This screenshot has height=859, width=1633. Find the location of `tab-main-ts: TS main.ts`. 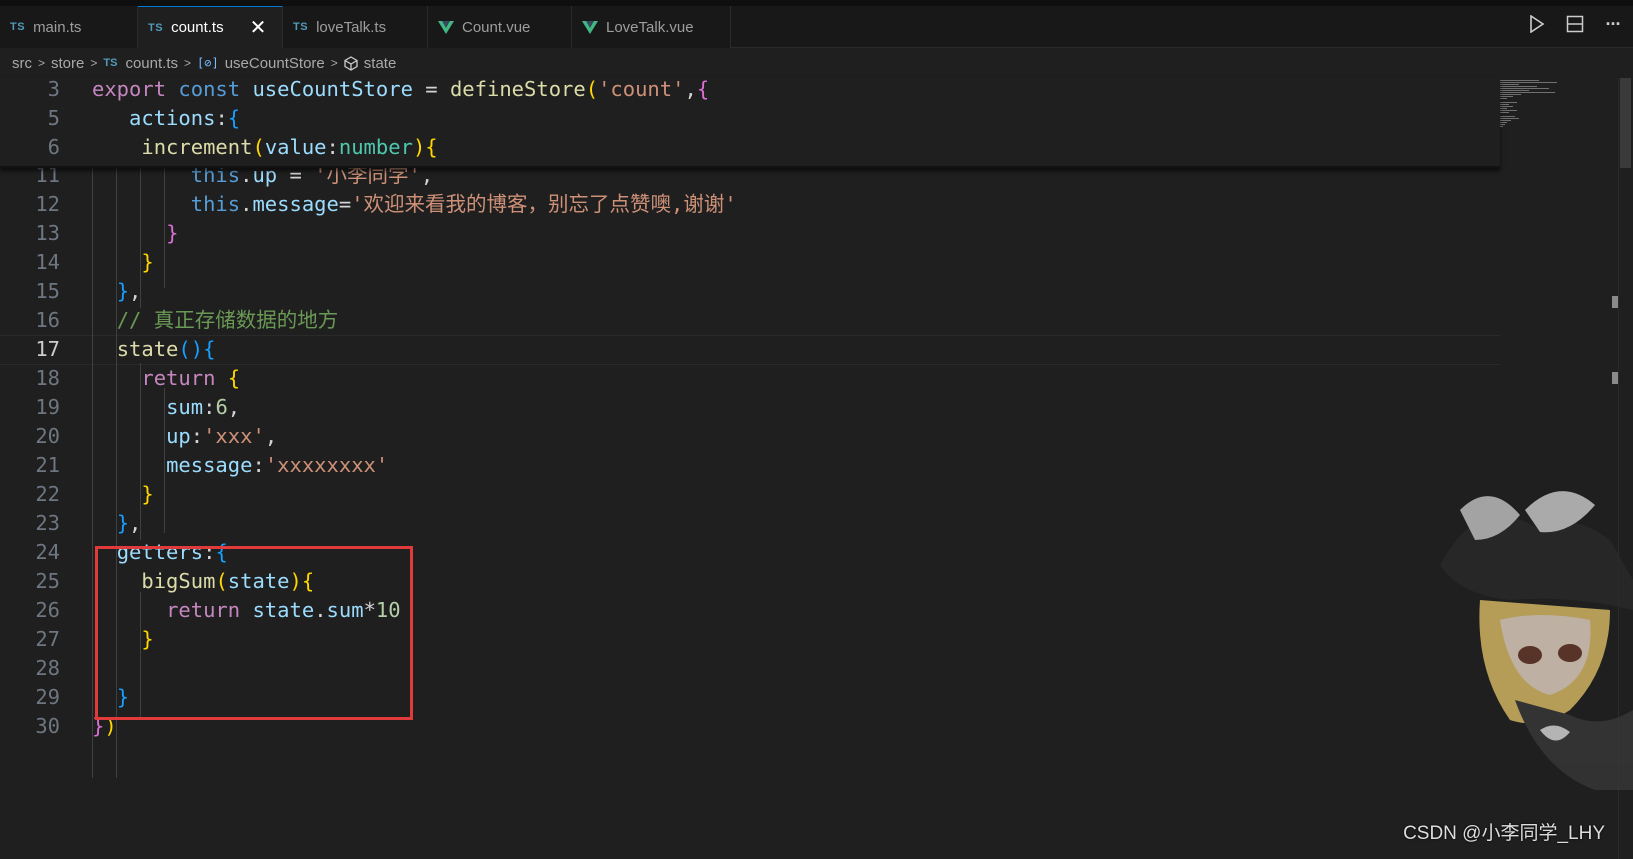

tab-main-ts: TS main.ts is located at coordinates (69, 27).